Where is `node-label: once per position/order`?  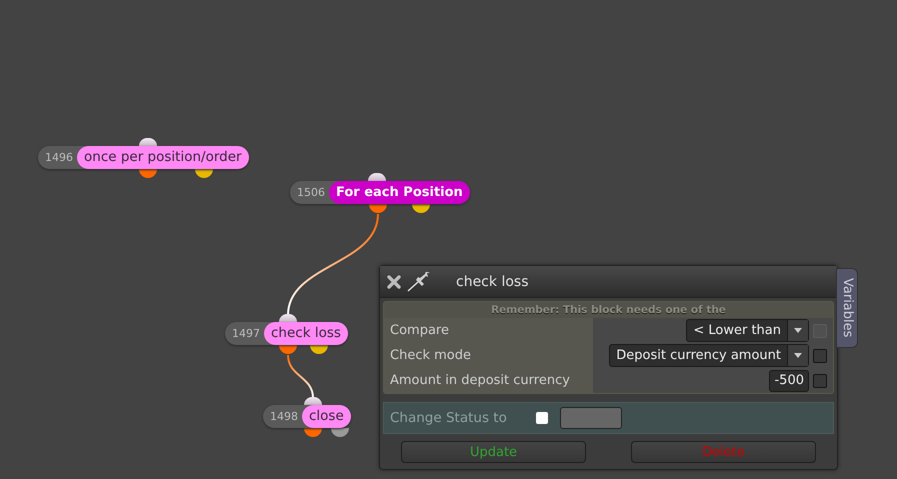 node-label: once per position/order is located at coordinates (163, 157).